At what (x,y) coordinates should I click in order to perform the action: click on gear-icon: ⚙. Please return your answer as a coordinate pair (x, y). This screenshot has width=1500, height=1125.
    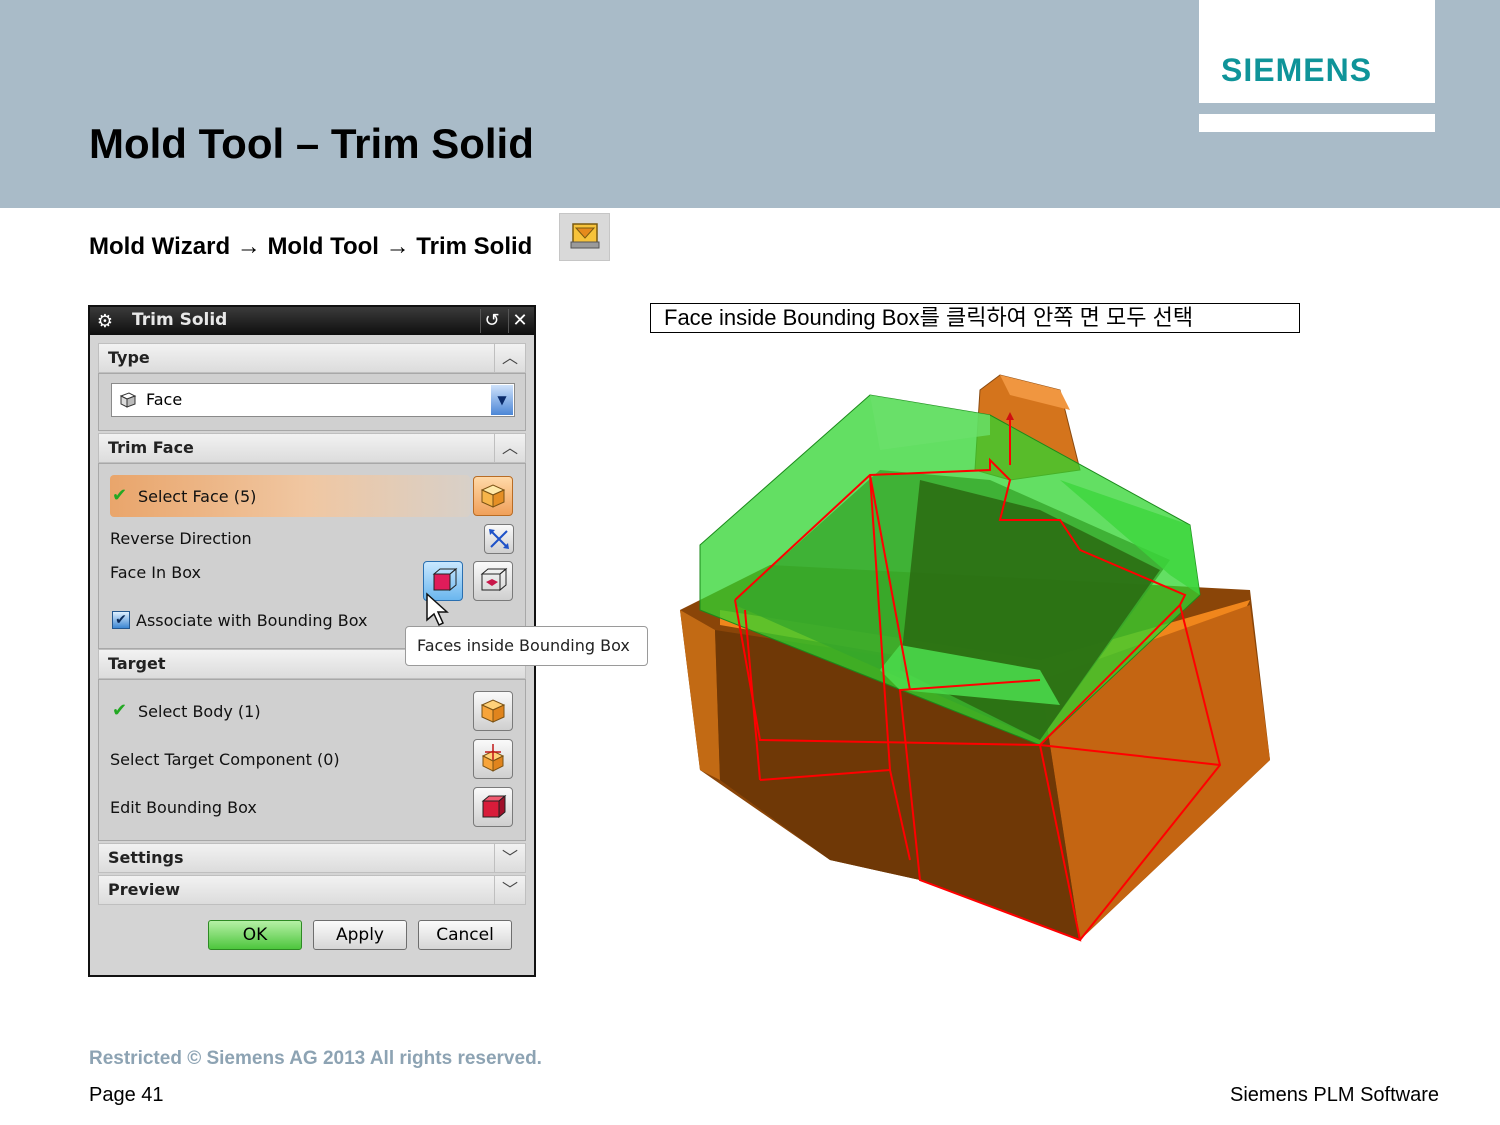
    Looking at the image, I should click on (105, 322).